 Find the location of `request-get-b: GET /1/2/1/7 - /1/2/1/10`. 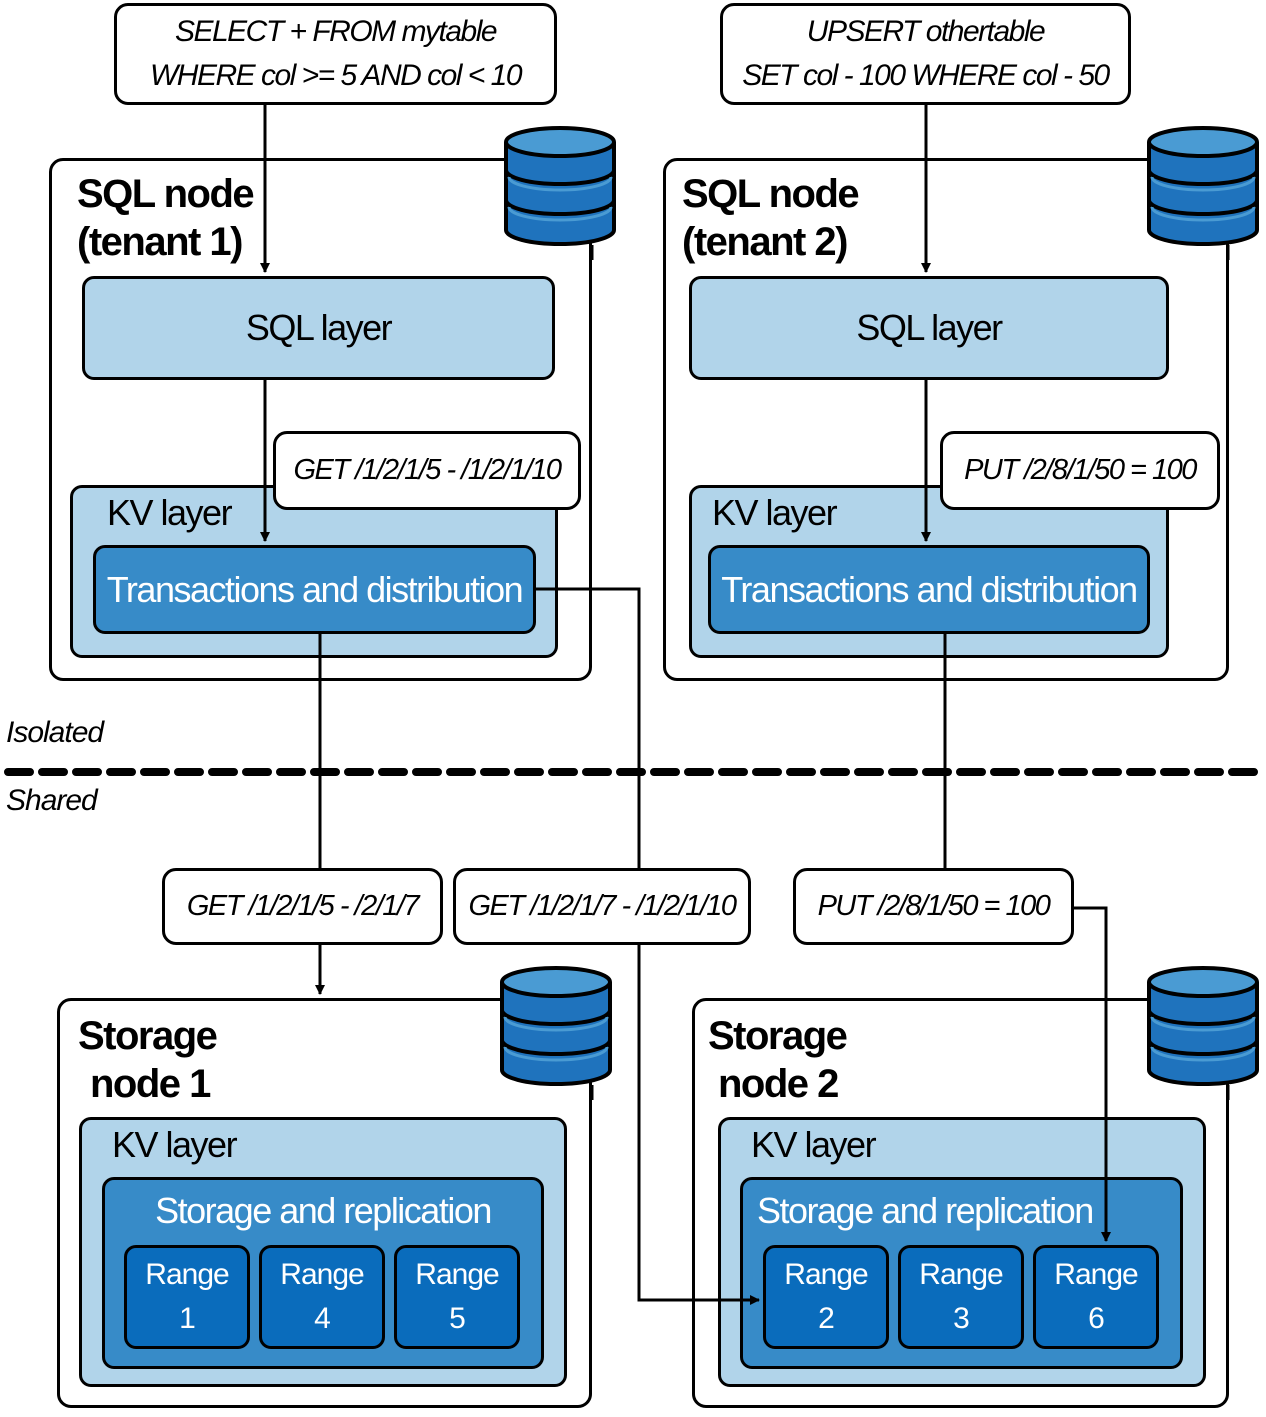

request-get-b: GET /1/2/1/7 - /1/2/1/10 is located at coordinates (602, 906).